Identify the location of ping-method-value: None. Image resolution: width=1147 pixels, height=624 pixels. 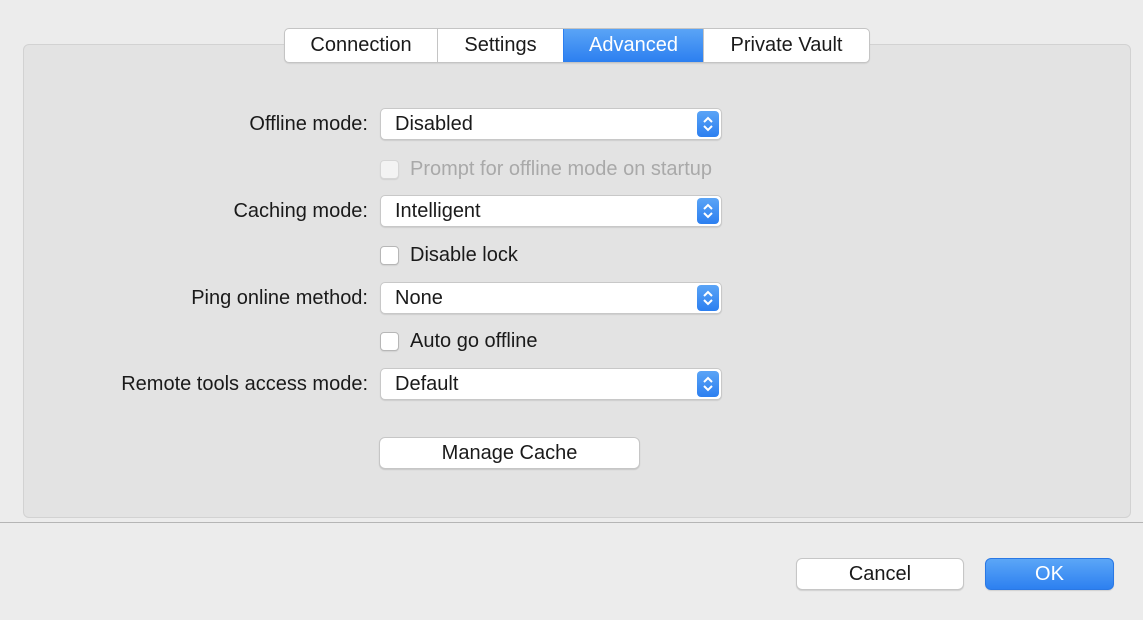
(419, 298).